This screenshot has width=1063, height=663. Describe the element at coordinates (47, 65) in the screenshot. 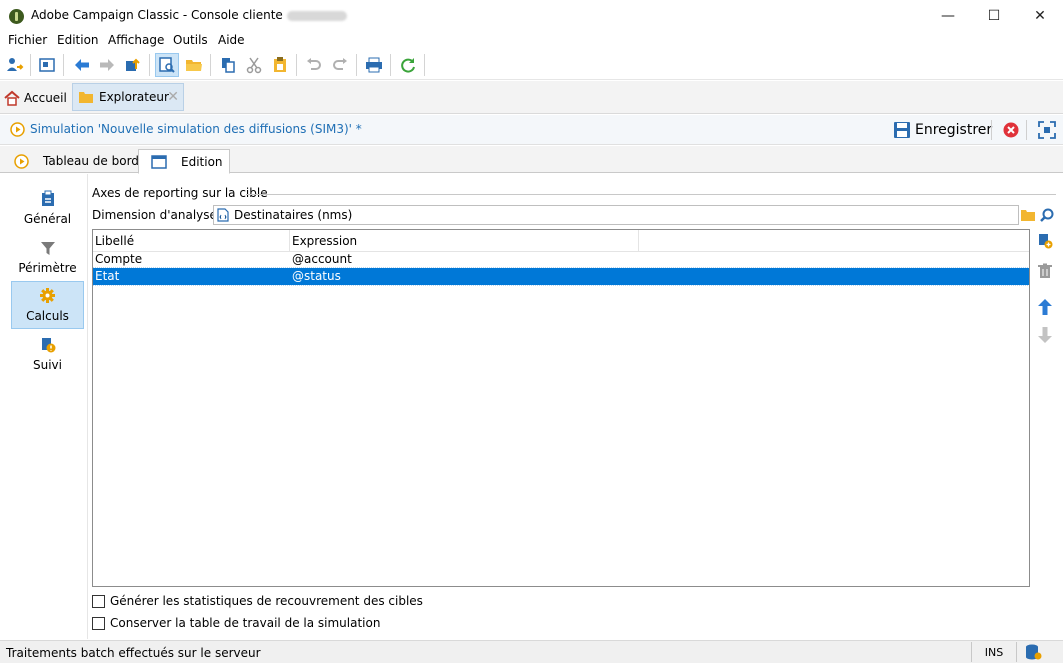

I see `view-icon` at that location.